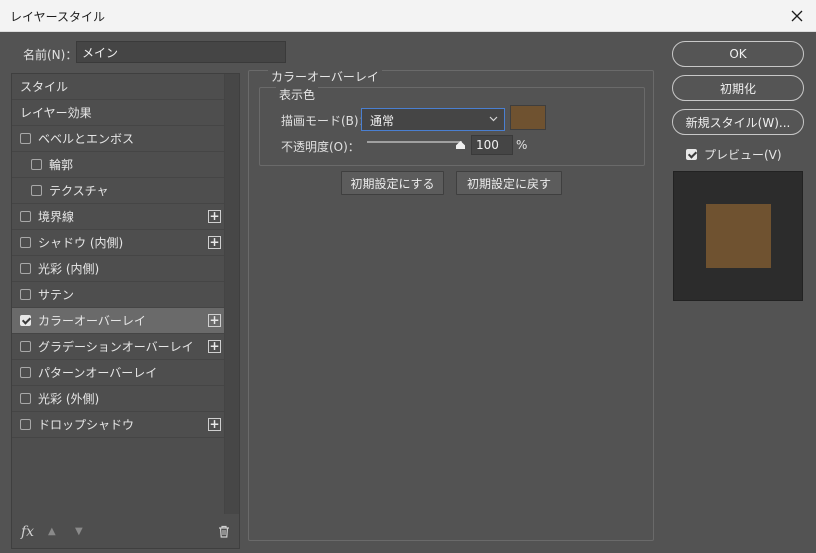  Describe the element at coordinates (27, 532) in the screenshot. I see `fx-icon: fx` at that location.